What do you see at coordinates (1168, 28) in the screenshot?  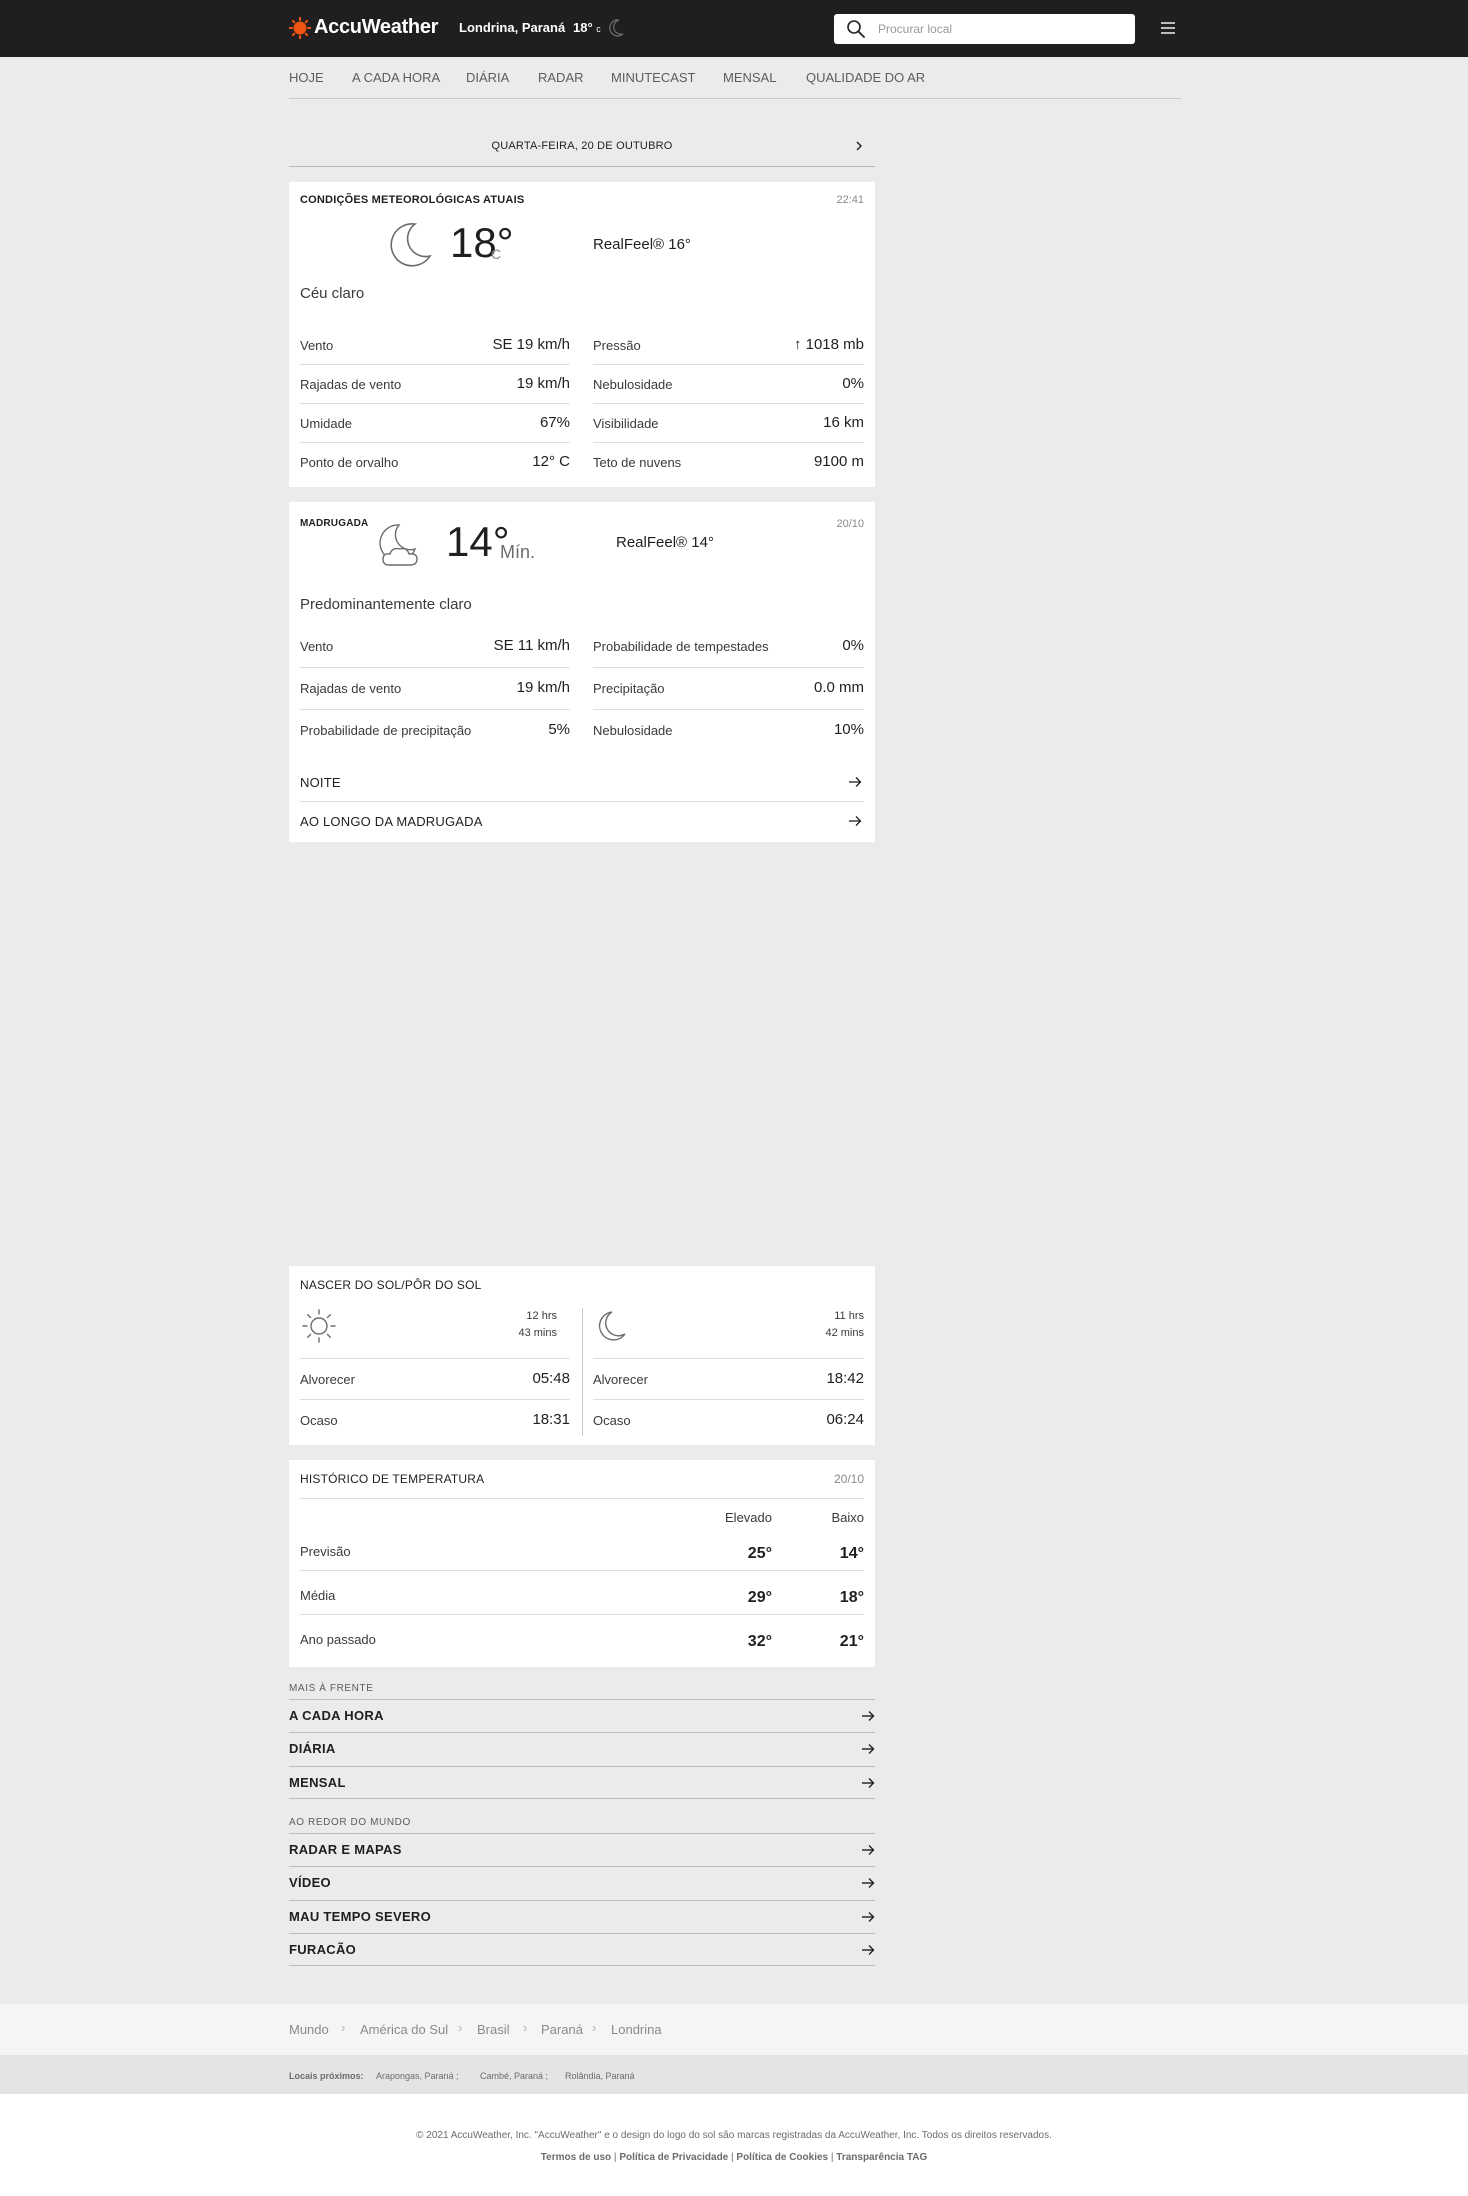 I see `hamburger-menu-icon` at bounding box center [1168, 28].